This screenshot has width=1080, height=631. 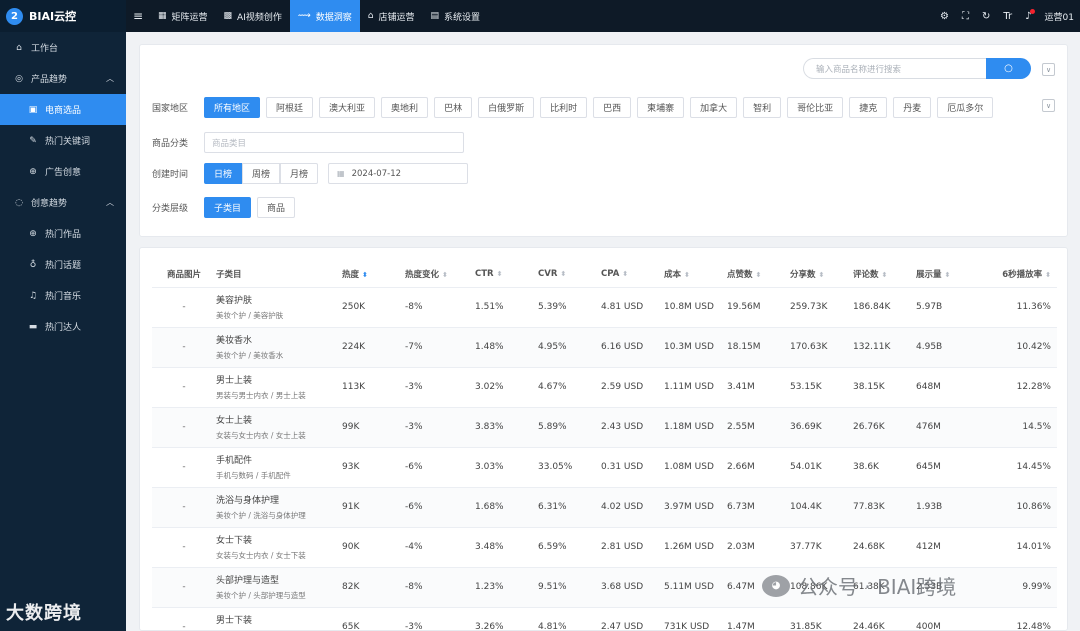 I want to click on search-input: 输入商品名称进行搜索, so click(x=894, y=68).